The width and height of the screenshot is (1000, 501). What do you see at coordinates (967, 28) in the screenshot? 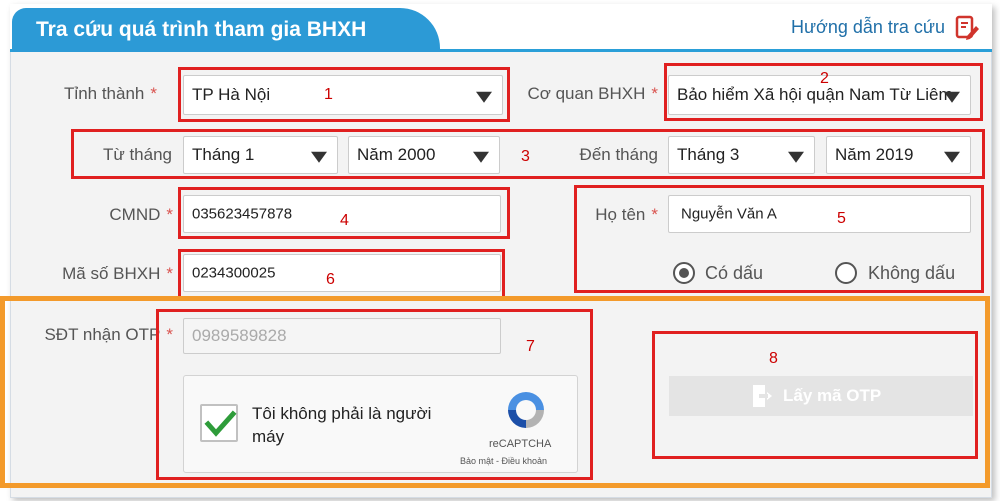
I see `edit-document-icon` at bounding box center [967, 28].